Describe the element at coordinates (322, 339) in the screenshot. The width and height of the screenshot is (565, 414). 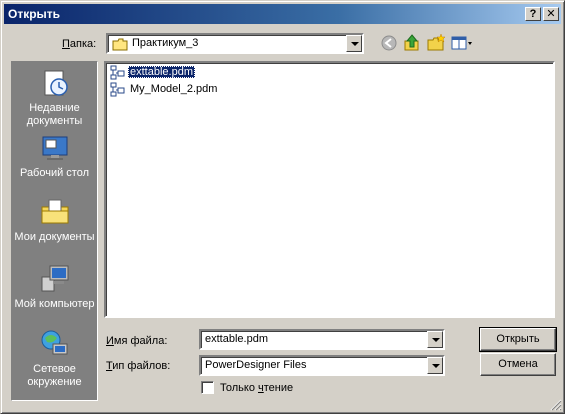
I see `filename-input: exttable.pdm` at that location.